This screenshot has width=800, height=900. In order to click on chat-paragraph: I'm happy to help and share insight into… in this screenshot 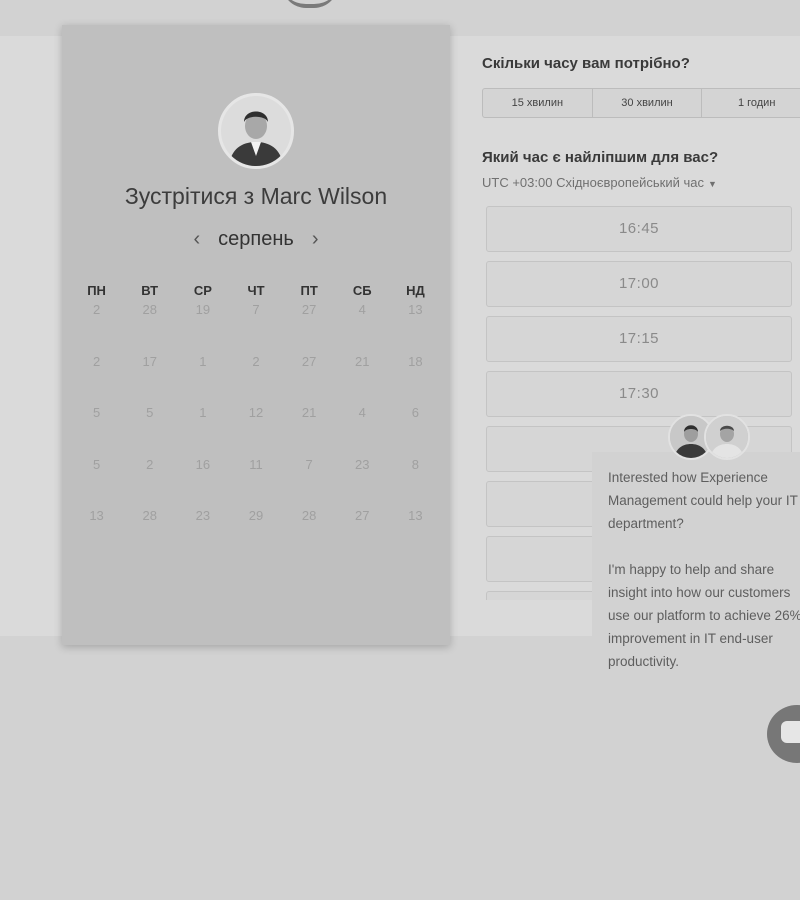, I will do `click(704, 615)`.